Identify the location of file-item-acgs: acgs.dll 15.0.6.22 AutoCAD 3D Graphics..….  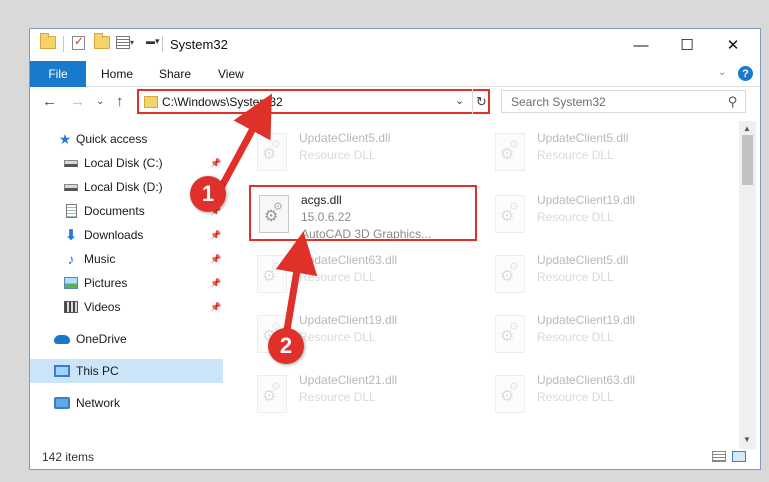
(363, 213).